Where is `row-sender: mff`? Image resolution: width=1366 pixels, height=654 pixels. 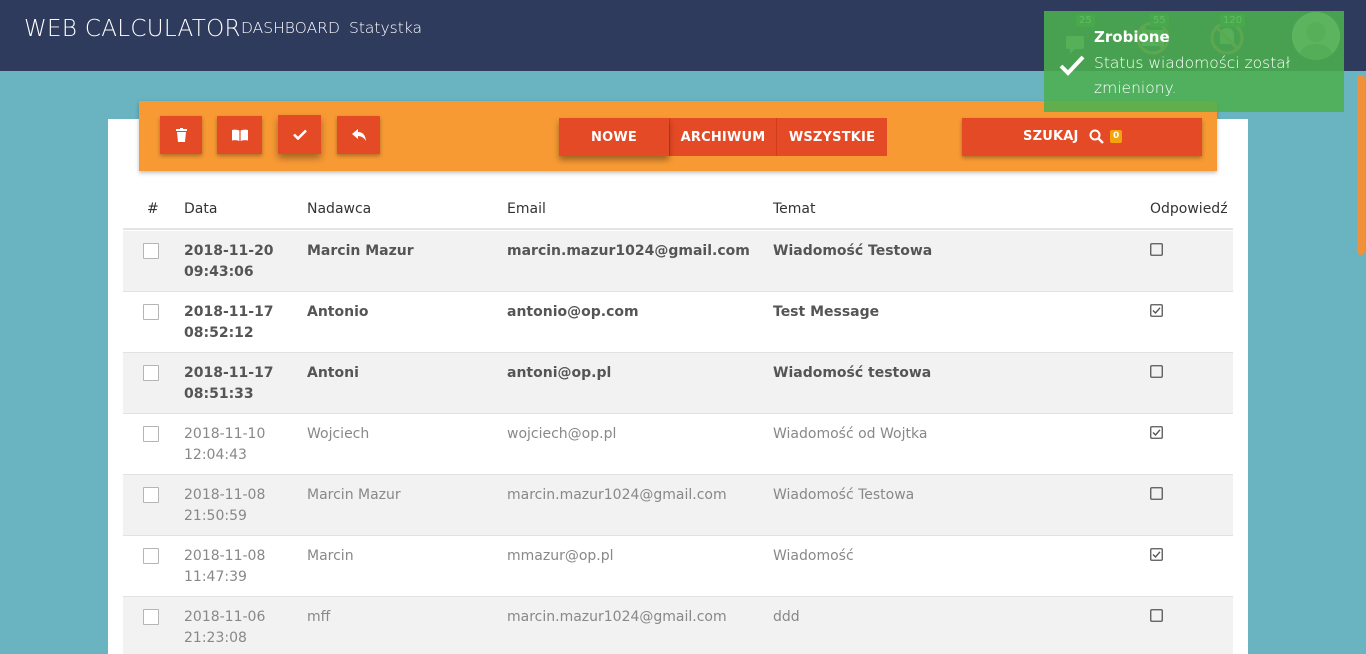
row-sender: mff is located at coordinates (319, 617).